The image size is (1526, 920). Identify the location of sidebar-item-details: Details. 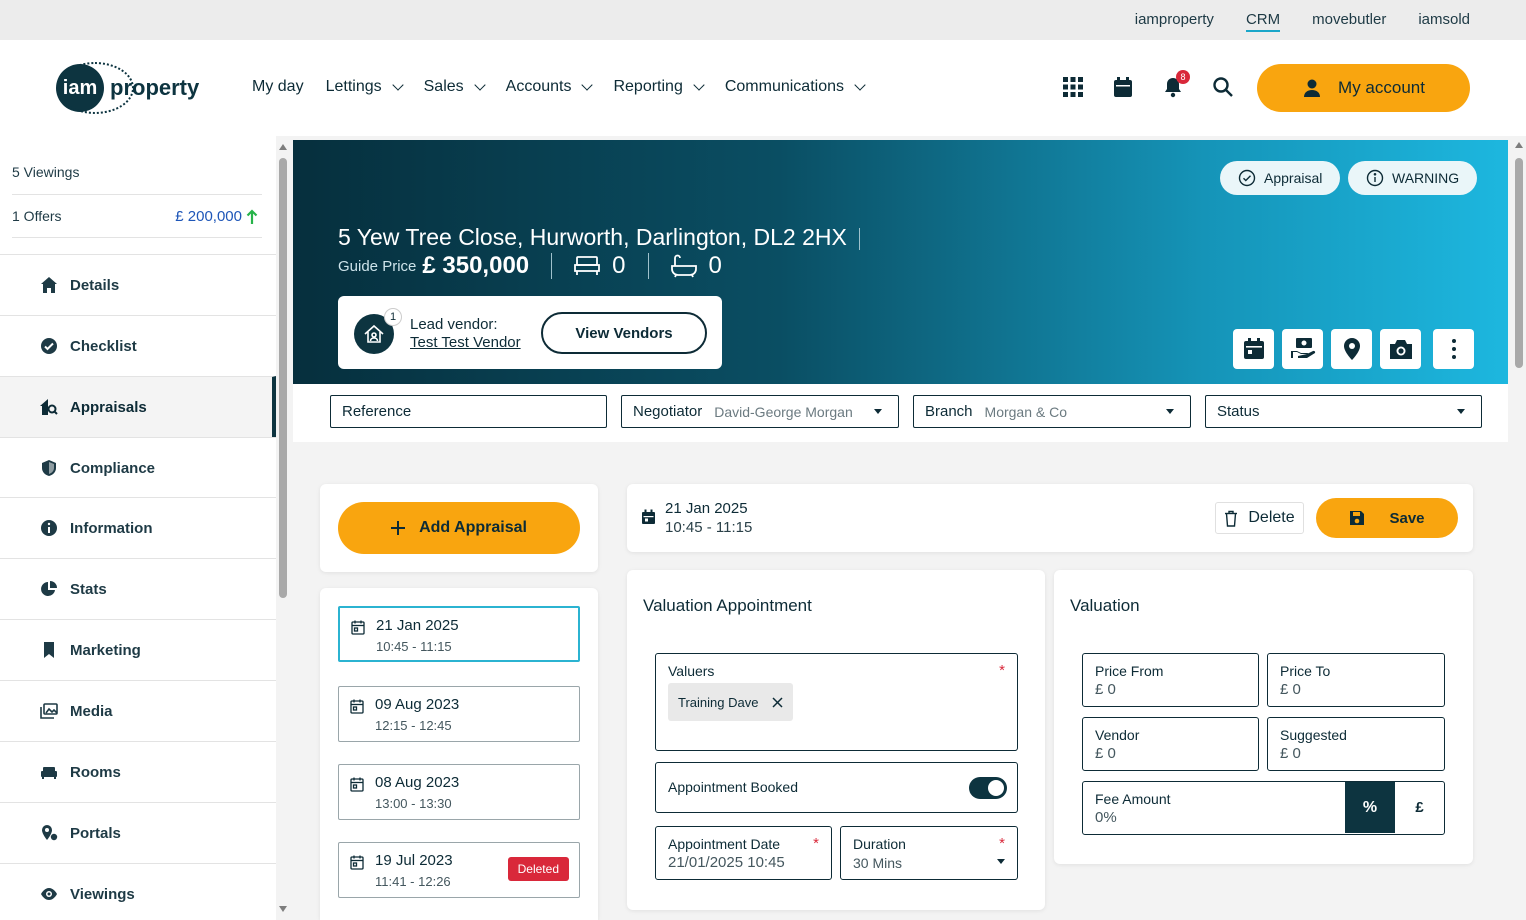
(138, 284).